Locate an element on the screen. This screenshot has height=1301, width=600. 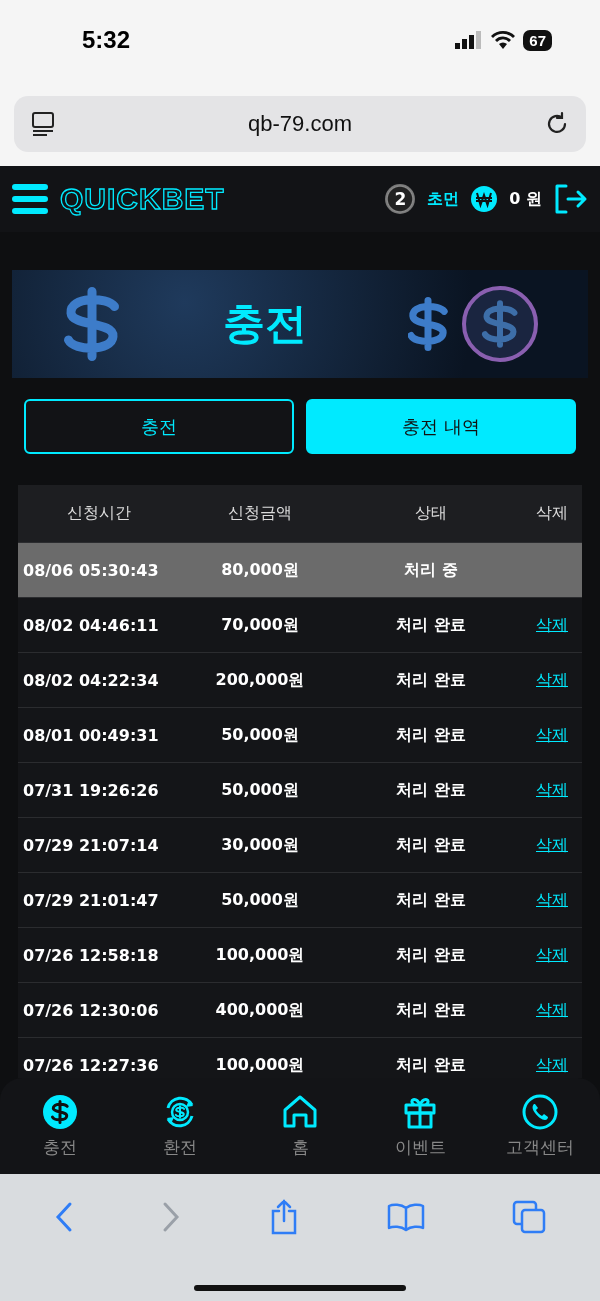
banner-title: 충전 is located at coordinates (265, 324).